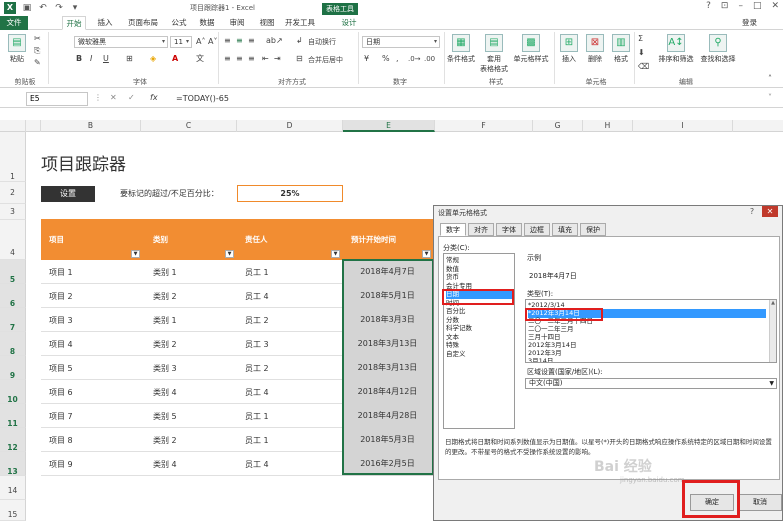  What do you see at coordinates (181, 42) in the screenshot?
I see `font-size-select: 11 ▾` at bounding box center [181, 42].